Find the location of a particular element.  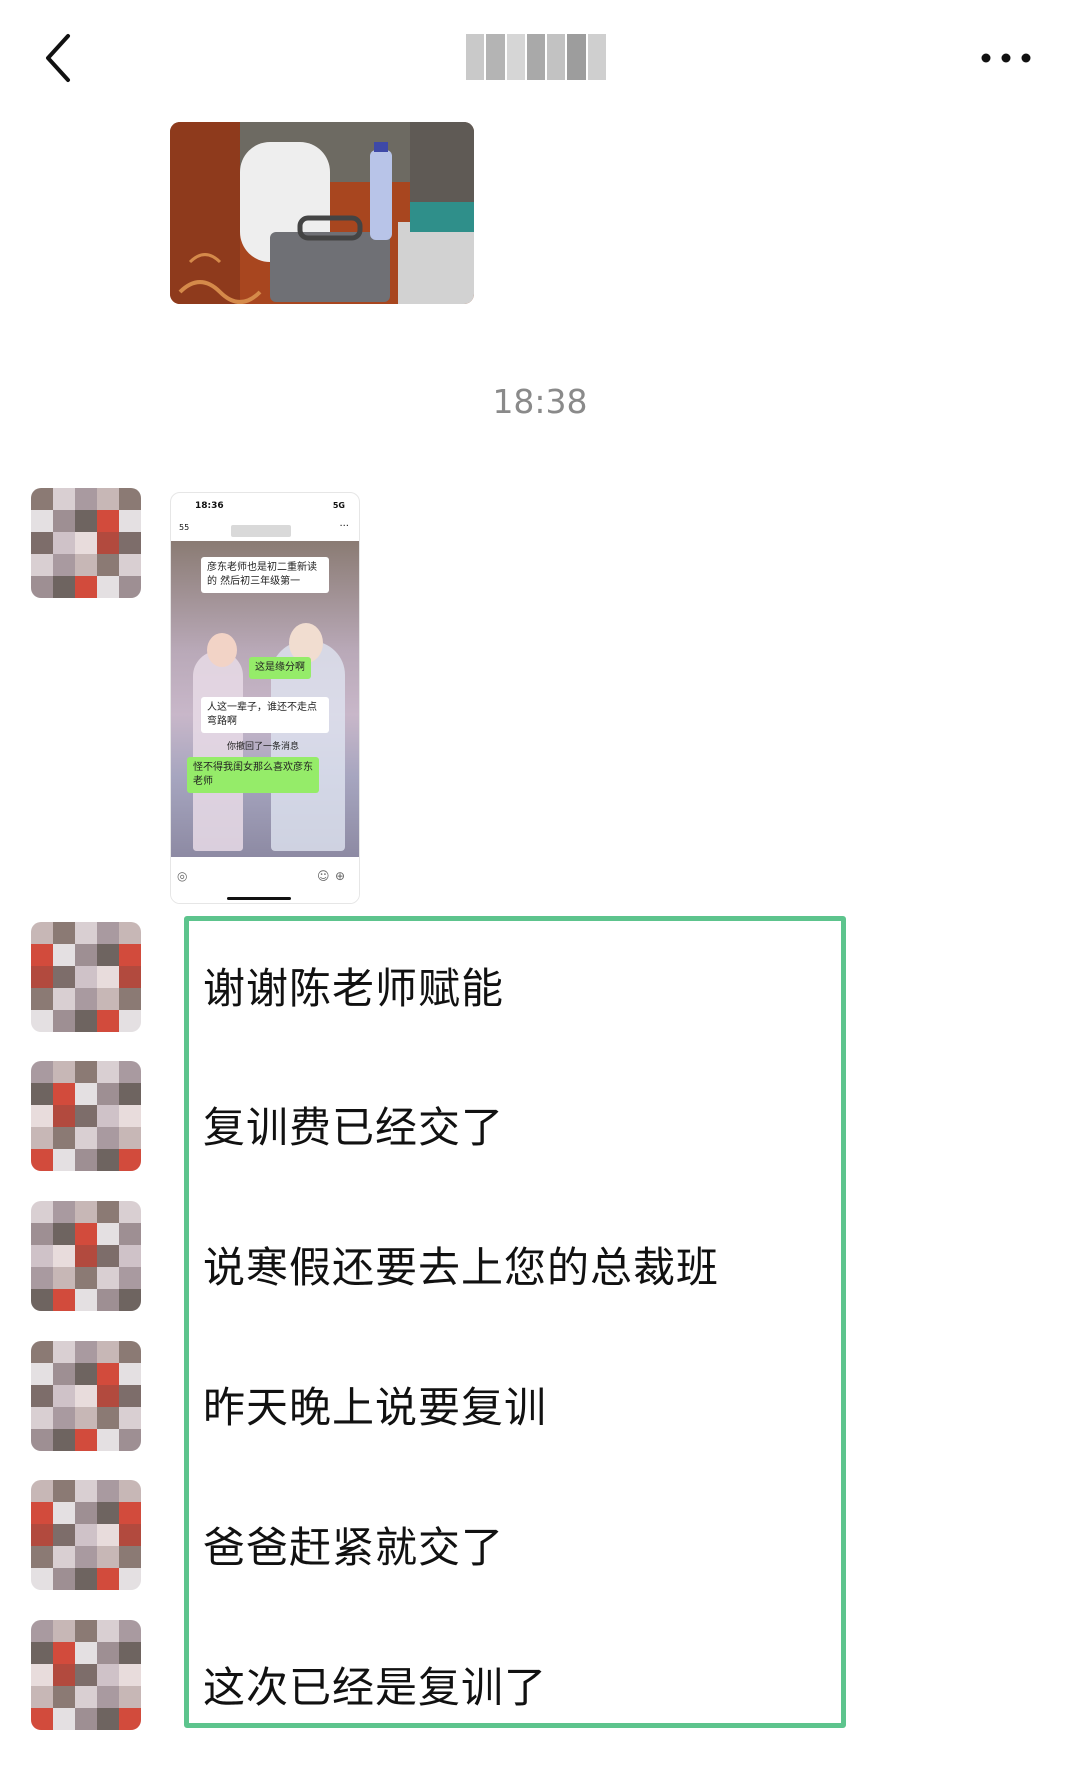

inner-message: 彦东老师也是初二重新读的 然后初三年级第一 is located at coordinates (265, 575).